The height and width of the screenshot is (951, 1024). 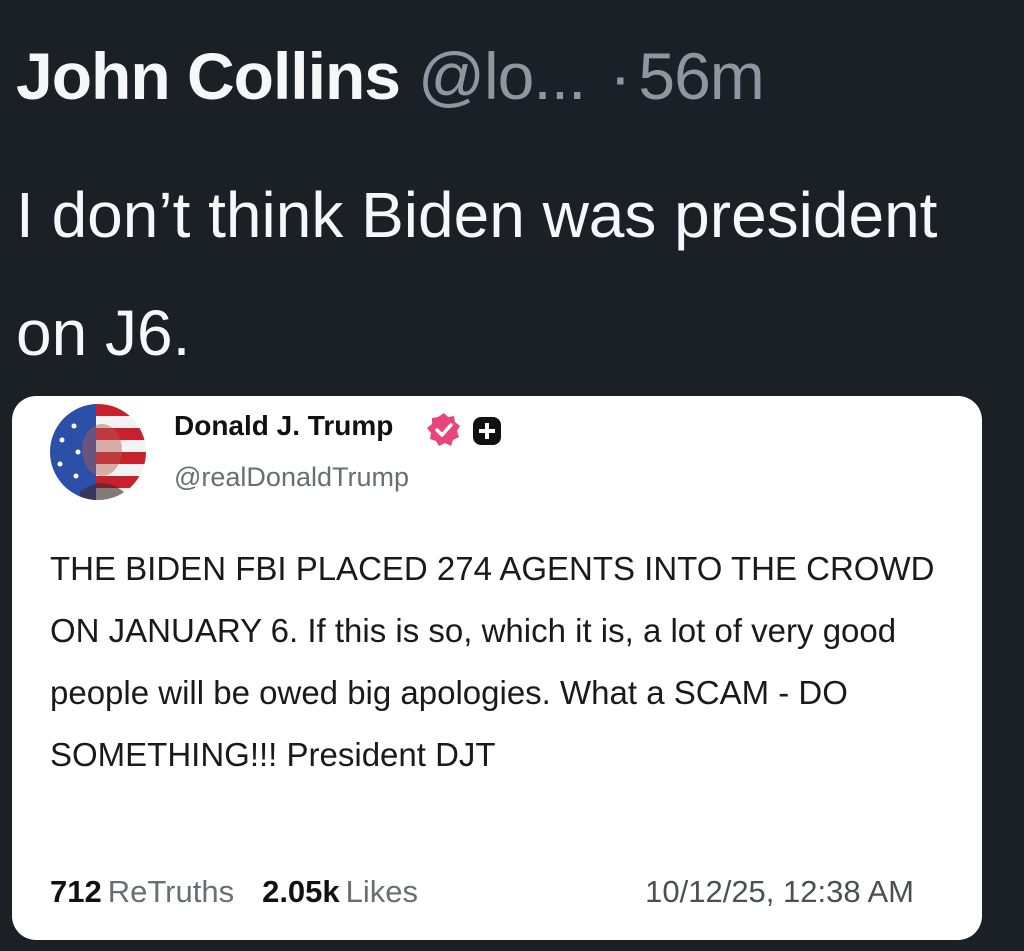 I want to click on verified-badge-icon, so click(x=443, y=429).